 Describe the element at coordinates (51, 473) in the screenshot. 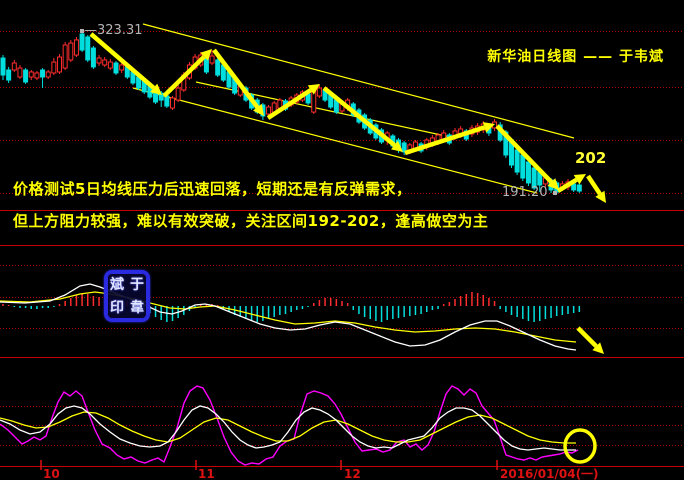

I see `month-label-10: 10` at that location.